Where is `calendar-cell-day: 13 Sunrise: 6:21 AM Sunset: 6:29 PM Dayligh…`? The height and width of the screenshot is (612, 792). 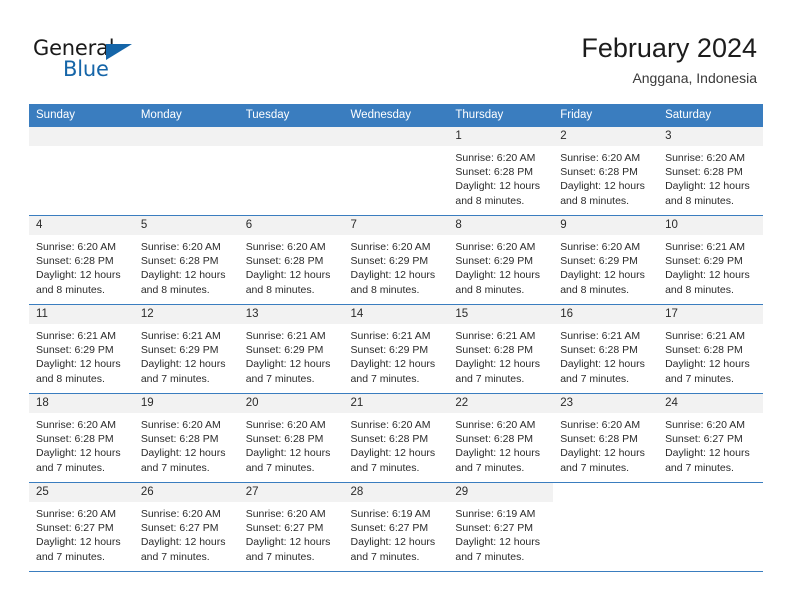 calendar-cell-day: 13 Sunrise: 6:21 AM Sunset: 6:29 PM Dayligh… is located at coordinates (291, 349).